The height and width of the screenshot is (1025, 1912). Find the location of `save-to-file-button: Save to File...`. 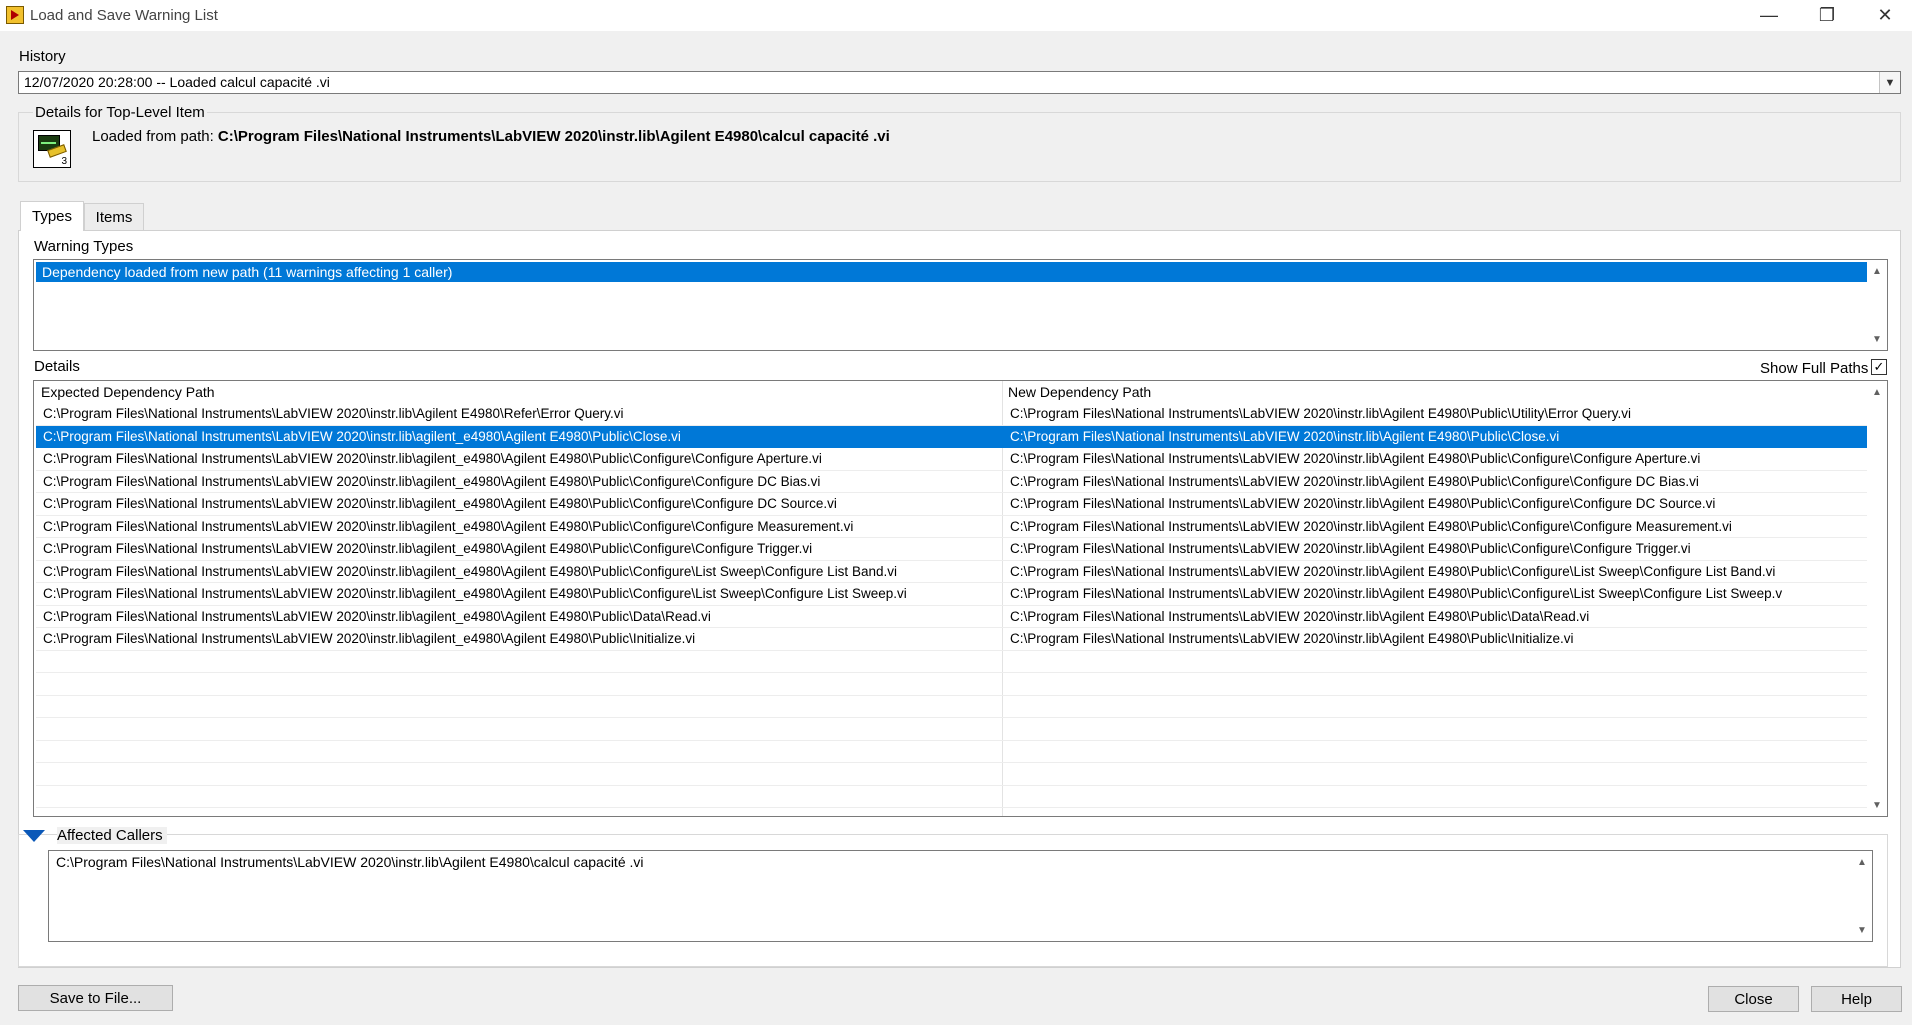

save-to-file-button: Save to File... is located at coordinates (95, 998).